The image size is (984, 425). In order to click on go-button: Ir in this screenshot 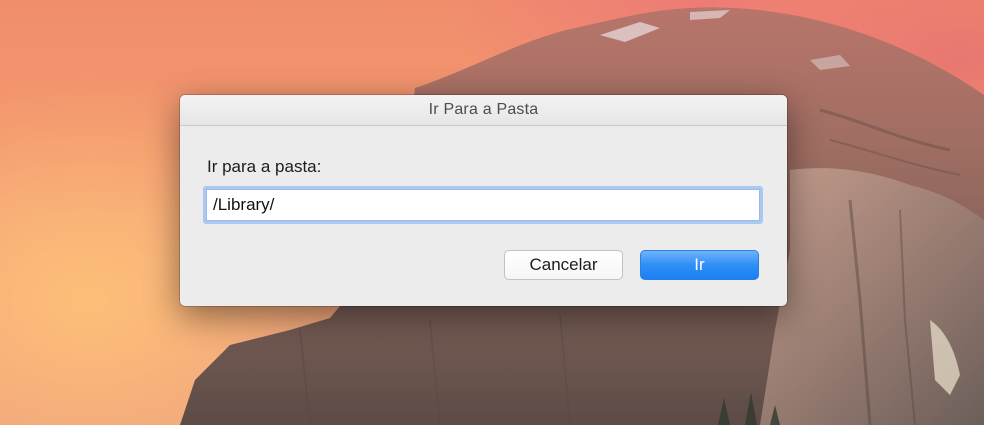, I will do `click(699, 265)`.